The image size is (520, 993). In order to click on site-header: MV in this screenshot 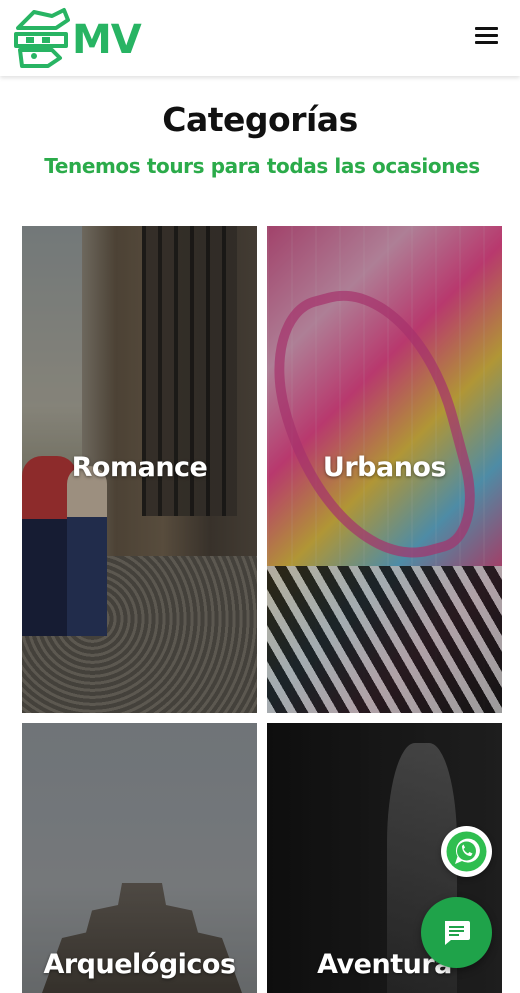, I will do `click(260, 38)`.